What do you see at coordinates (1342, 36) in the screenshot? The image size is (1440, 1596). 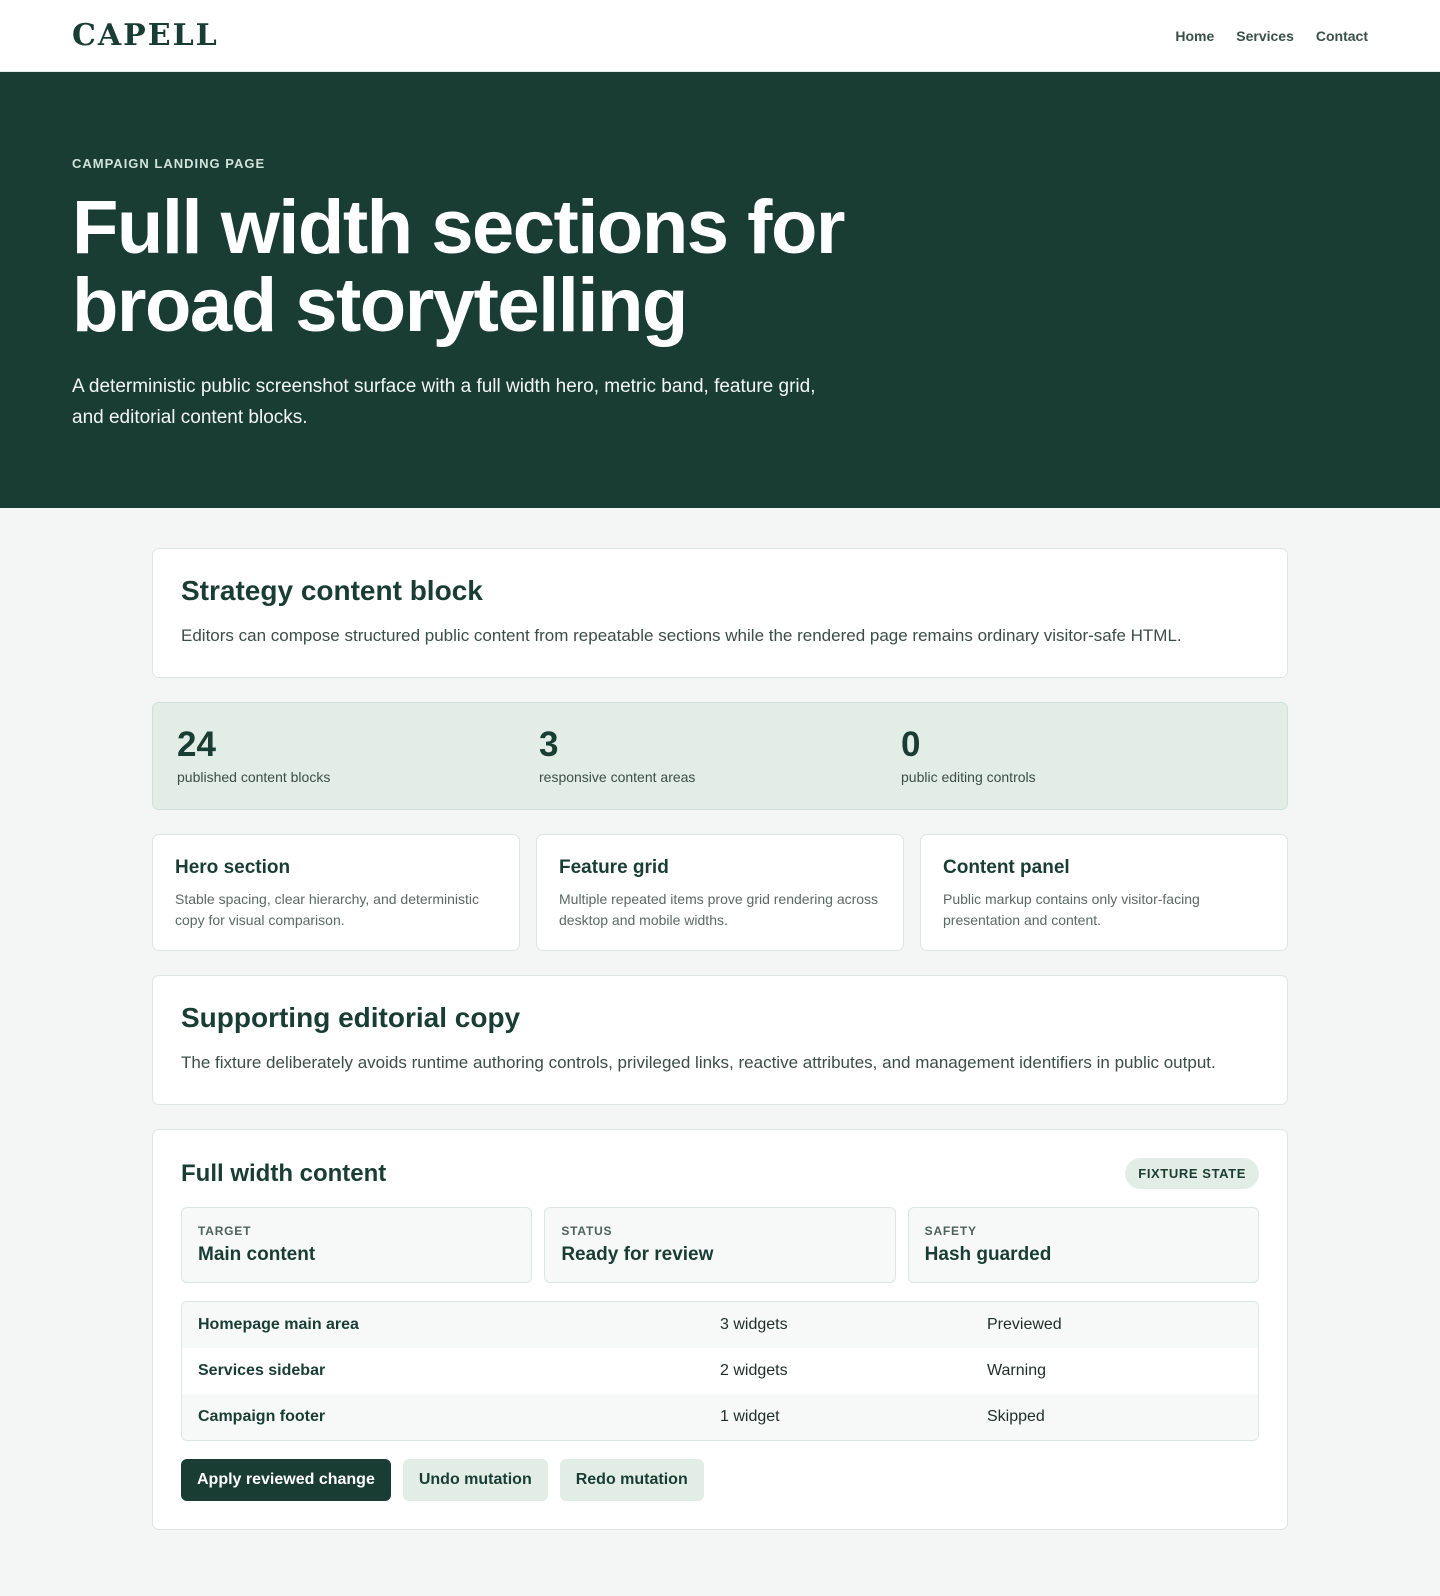 I see `nav-link-contact: Contact` at bounding box center [1342, 36].